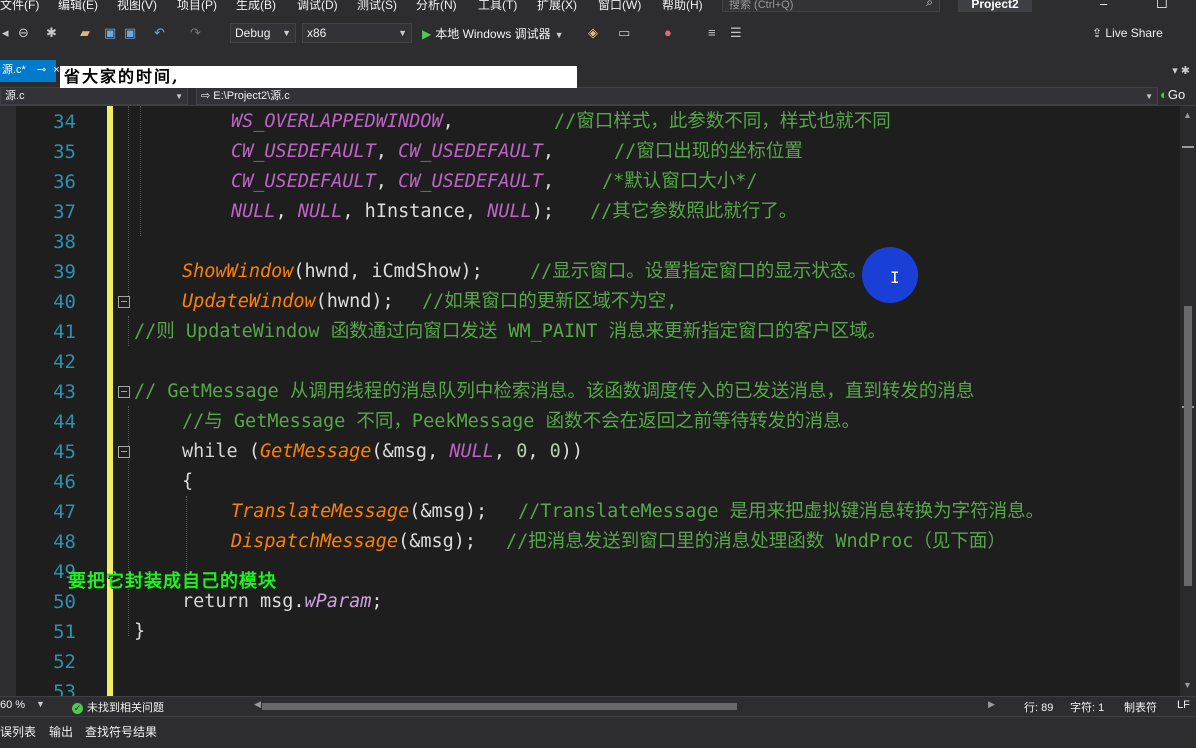 This screenshot has height=748, width=1196. What do you see at coordinates (197, 6) in the screenshot?
I see `menu-project: 项目(P)` at bounding box center [197, 6].